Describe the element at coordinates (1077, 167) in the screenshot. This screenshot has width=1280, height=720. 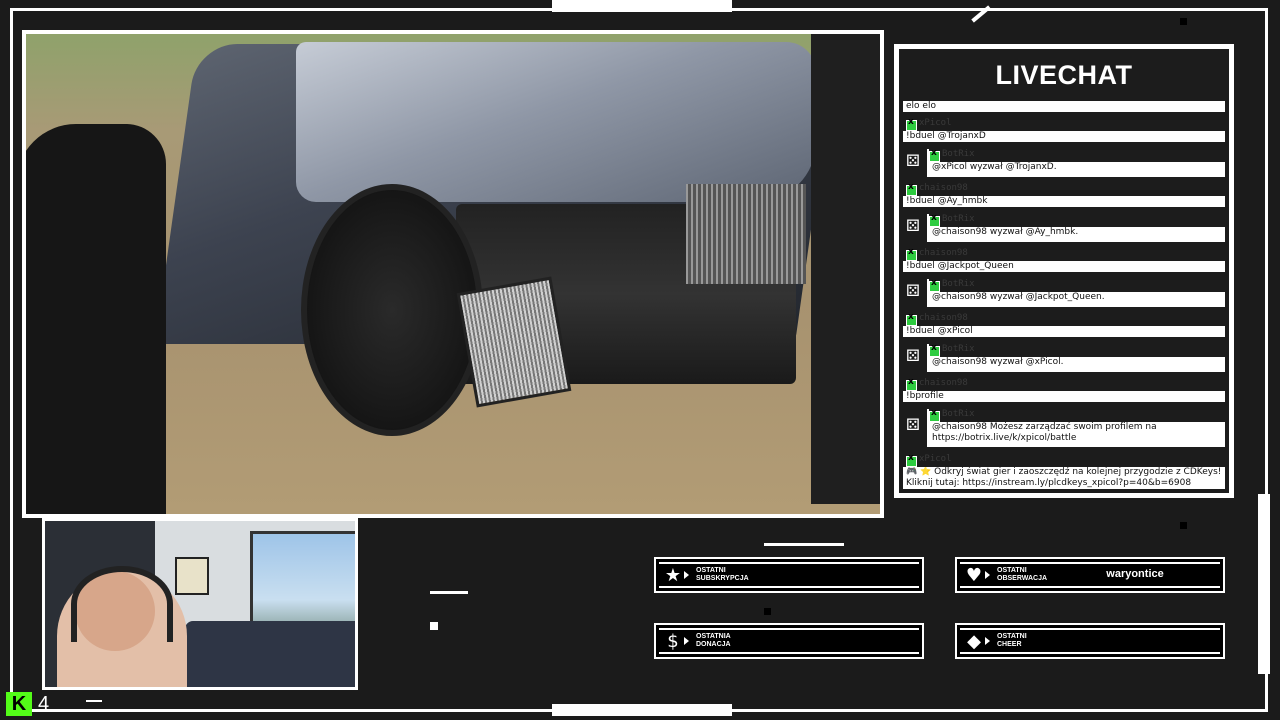
I see `chat-message-text: @xPicol wyzwał @TrojanxD.` at that location.